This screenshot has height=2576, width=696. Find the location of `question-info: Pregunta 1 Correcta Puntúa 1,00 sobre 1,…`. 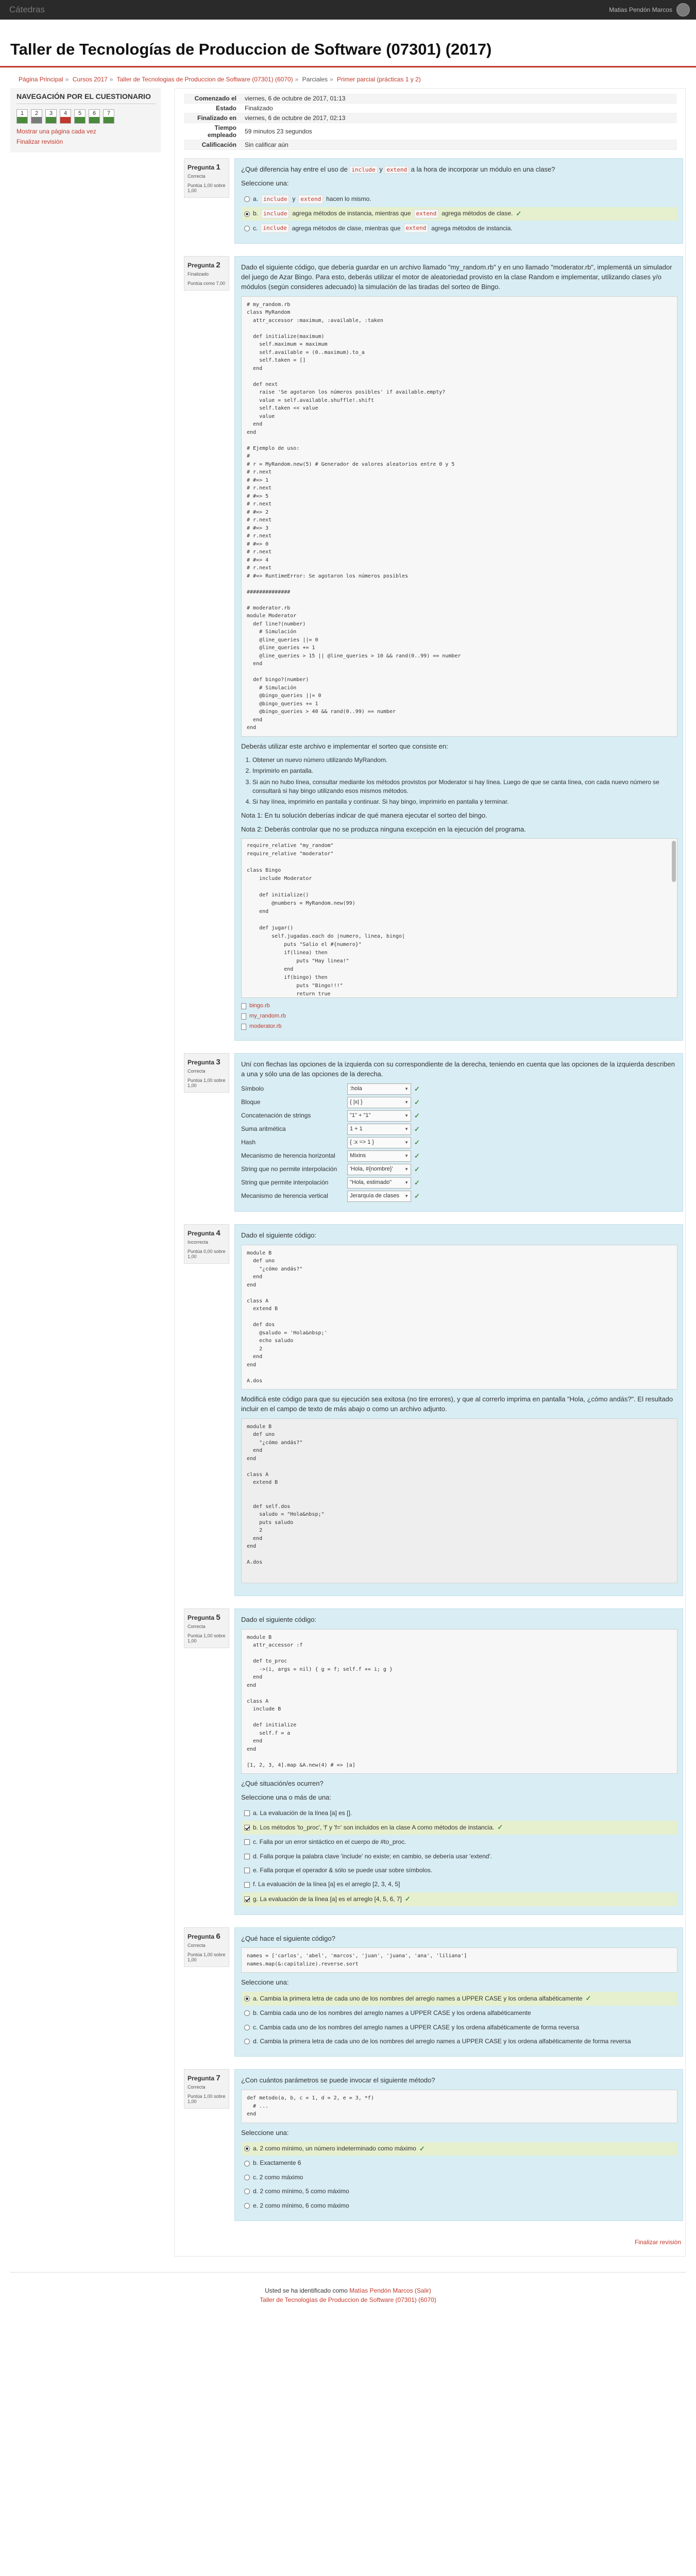

question-info: Pregunta 1 Correcta Puntúa 1,00 sobre 1,… is located at coordinates (206, 178).